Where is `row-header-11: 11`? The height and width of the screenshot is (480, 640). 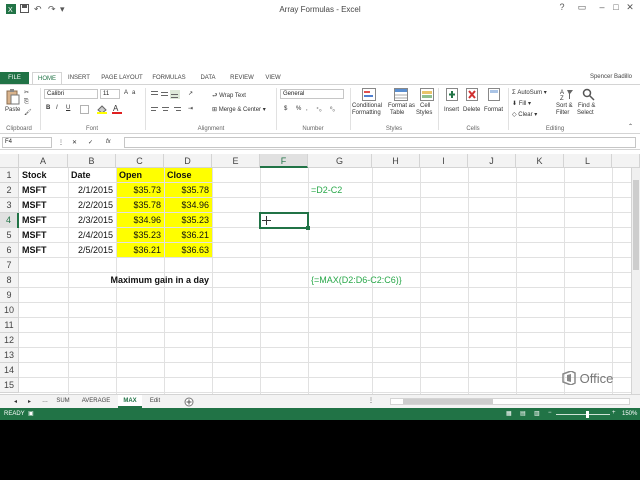 row-header-11: 11 is located at coordinates (9, 325).